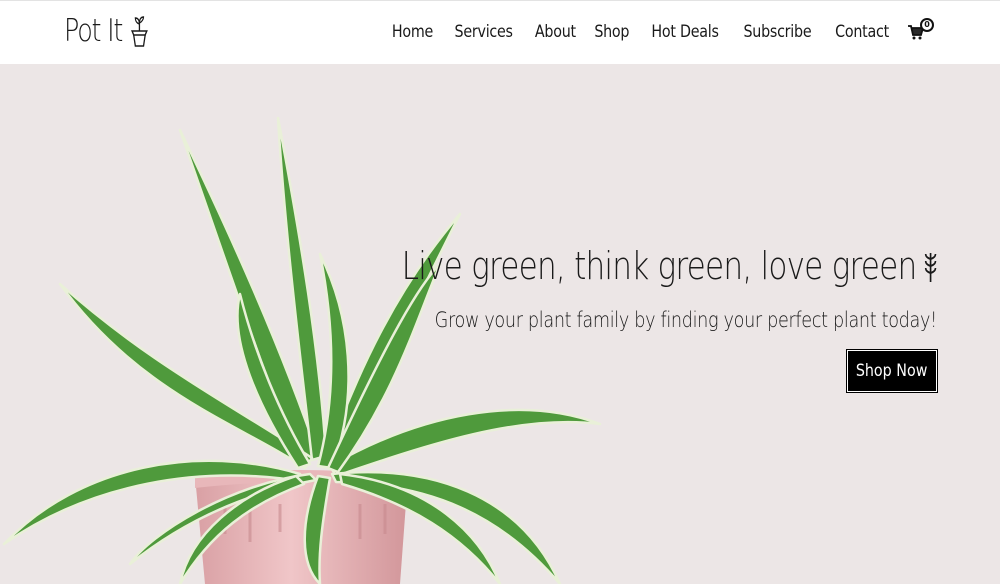 The width and height of the screenshot is (1000, 584). Describe the element at coordinates (927, 25) in the screenshot. I see `cart-count-badge: 0` at that location.